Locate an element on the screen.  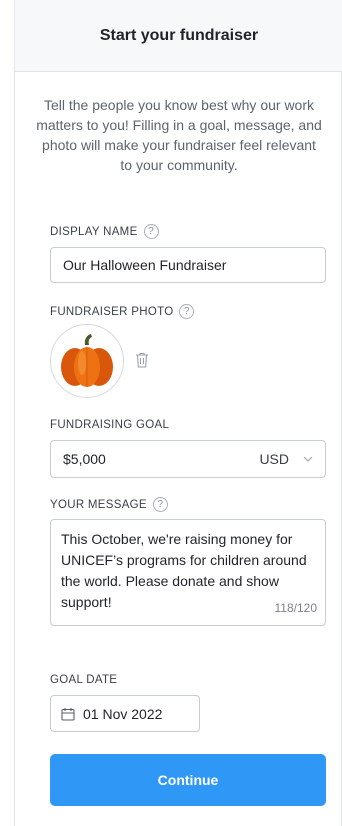
goal-date-value: 01 Nov 2022 is located at coordinates (123, 713).